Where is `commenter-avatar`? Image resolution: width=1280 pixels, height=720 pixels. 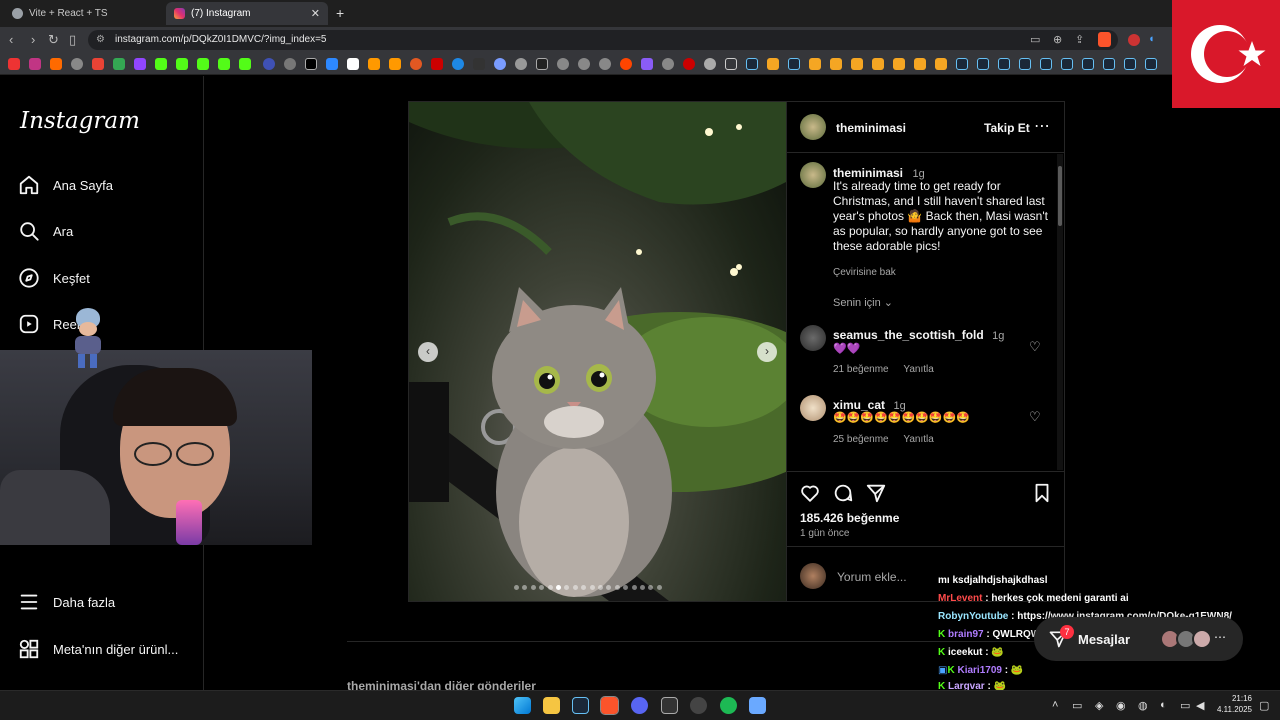 commenter-avatar is located at coordinates (813, 338).